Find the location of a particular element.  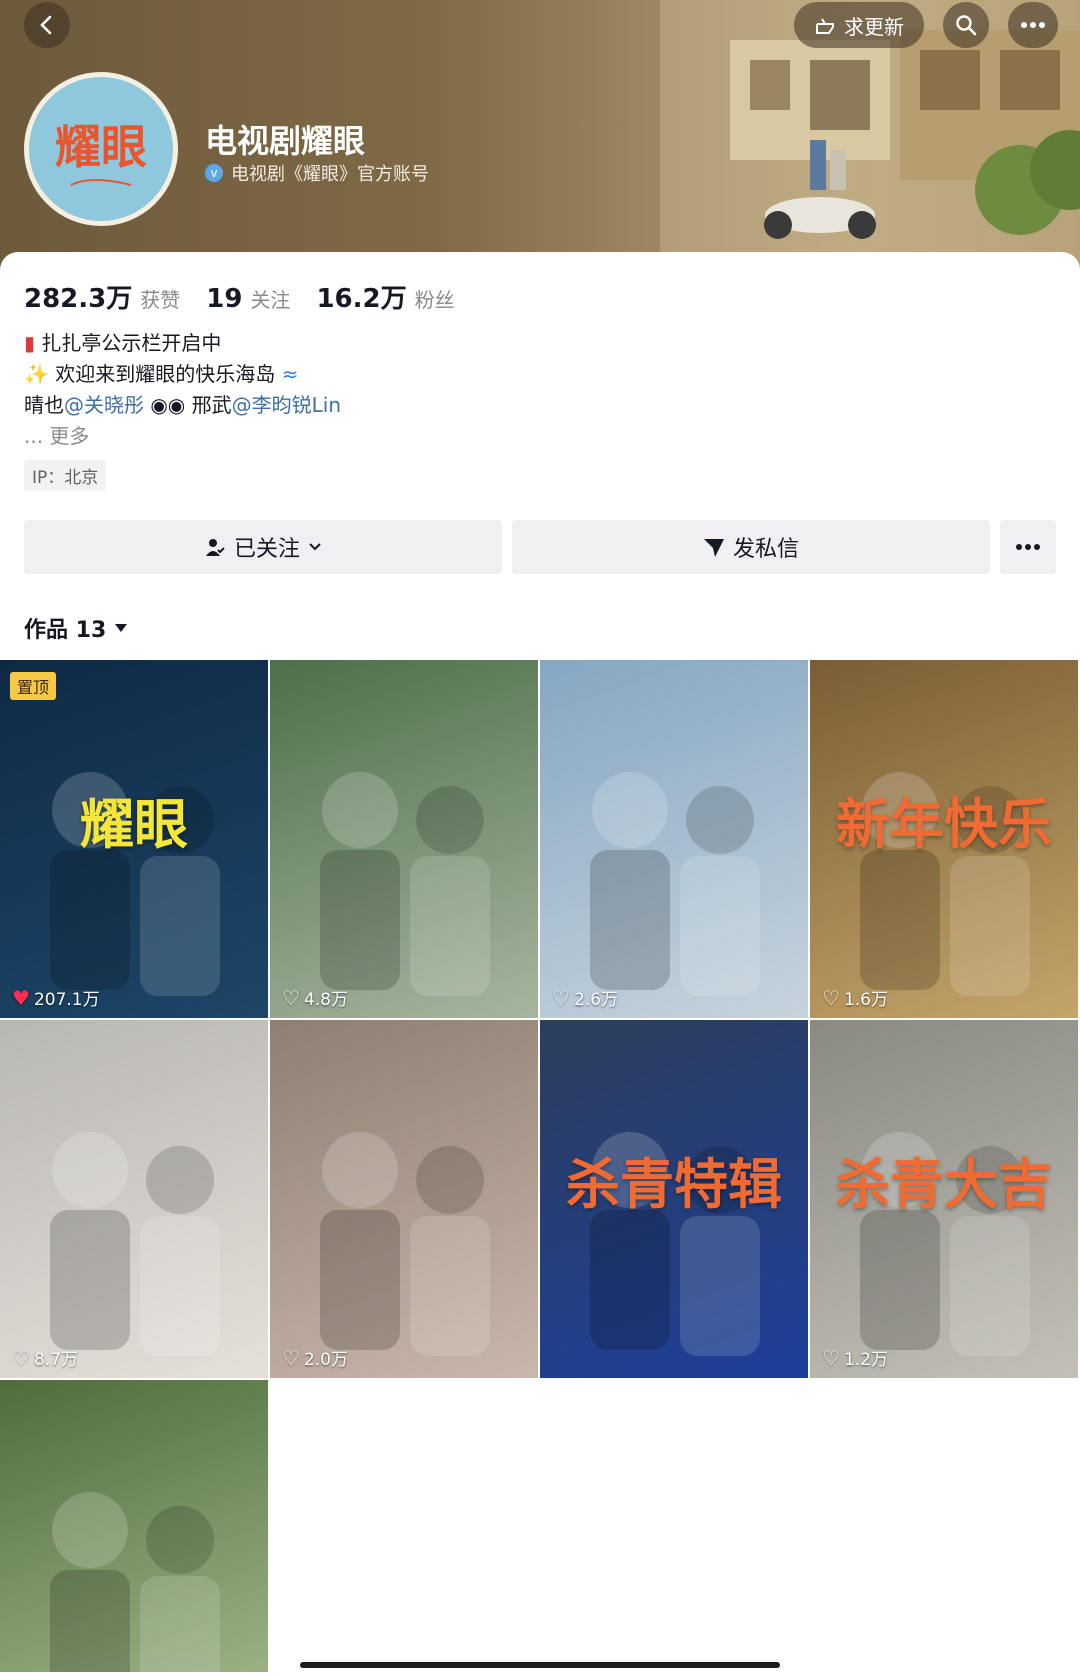

send-message-button: 发私信 is located at coordinates (751, 547).